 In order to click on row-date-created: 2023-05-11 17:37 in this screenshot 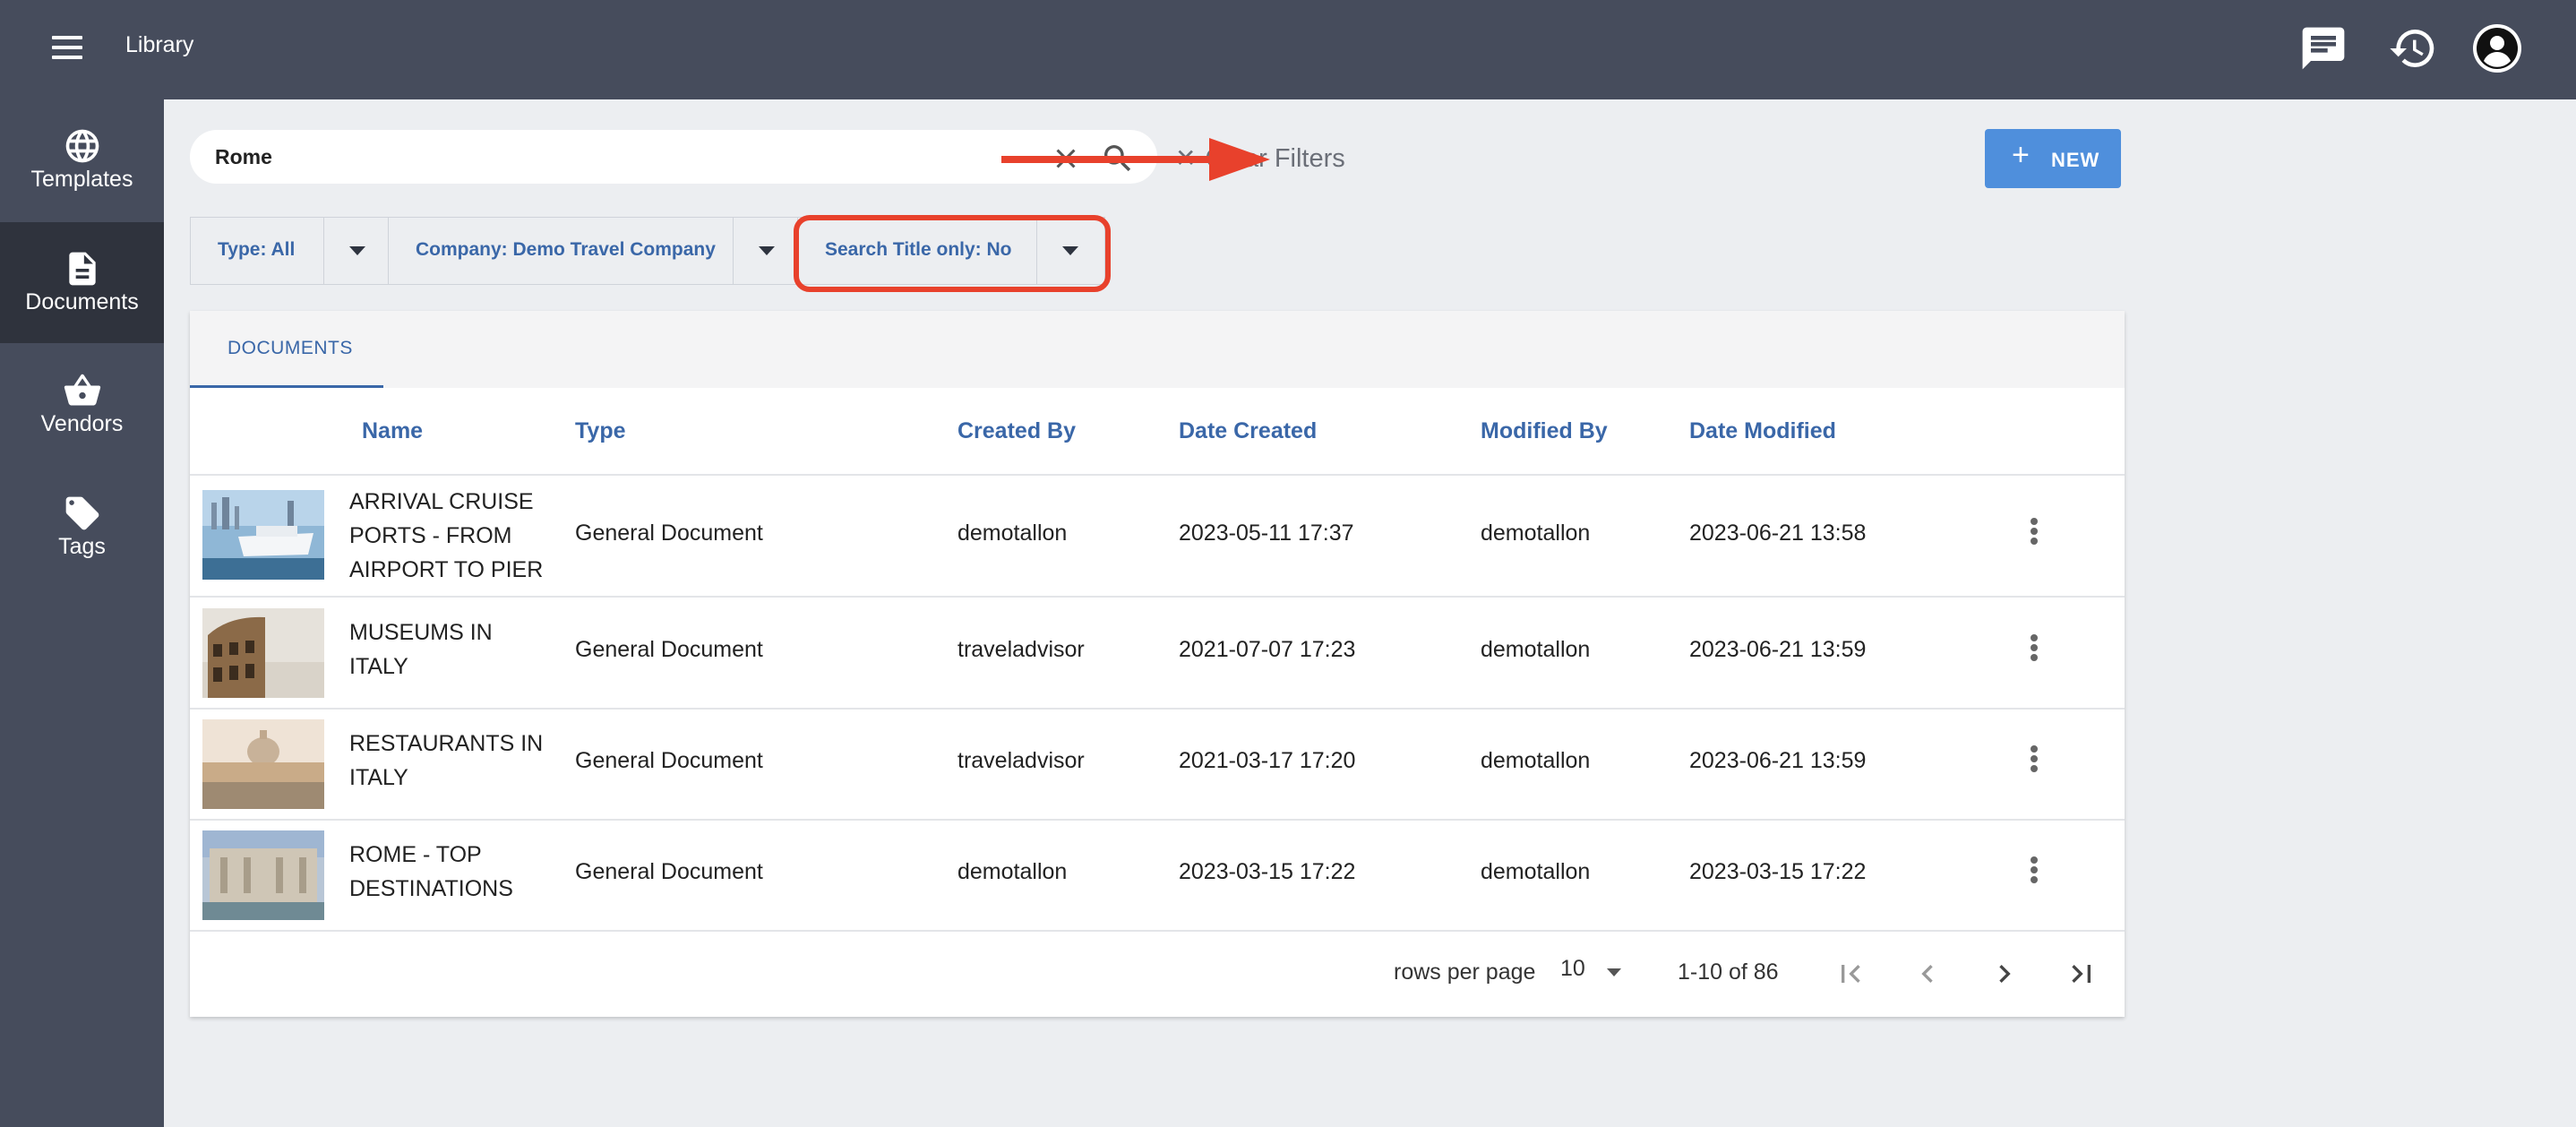, I will do `click(1266, 533)`.